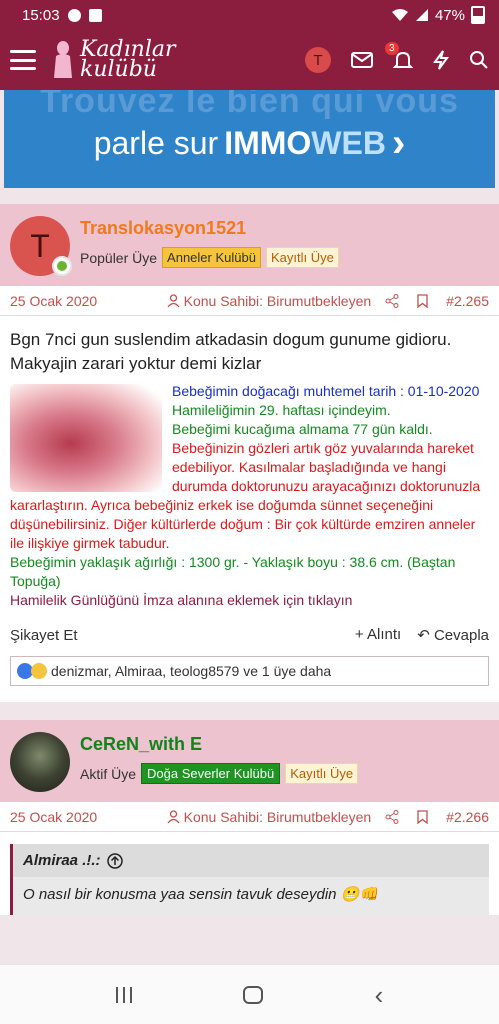  I want to click on post-actions: Şikayet Et + Alıntı ↶ Cevapla, so click(249, 633).